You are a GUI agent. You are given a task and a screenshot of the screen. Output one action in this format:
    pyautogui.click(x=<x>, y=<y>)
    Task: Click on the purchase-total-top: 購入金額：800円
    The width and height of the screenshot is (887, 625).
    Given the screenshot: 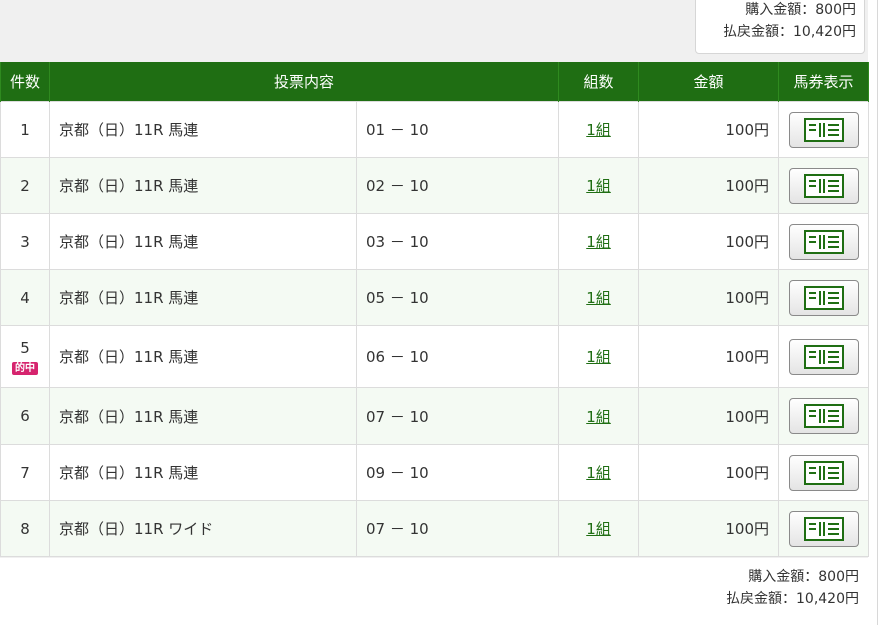 What is the action you would take?
    pyautogui.click(x=780, y=10)
    